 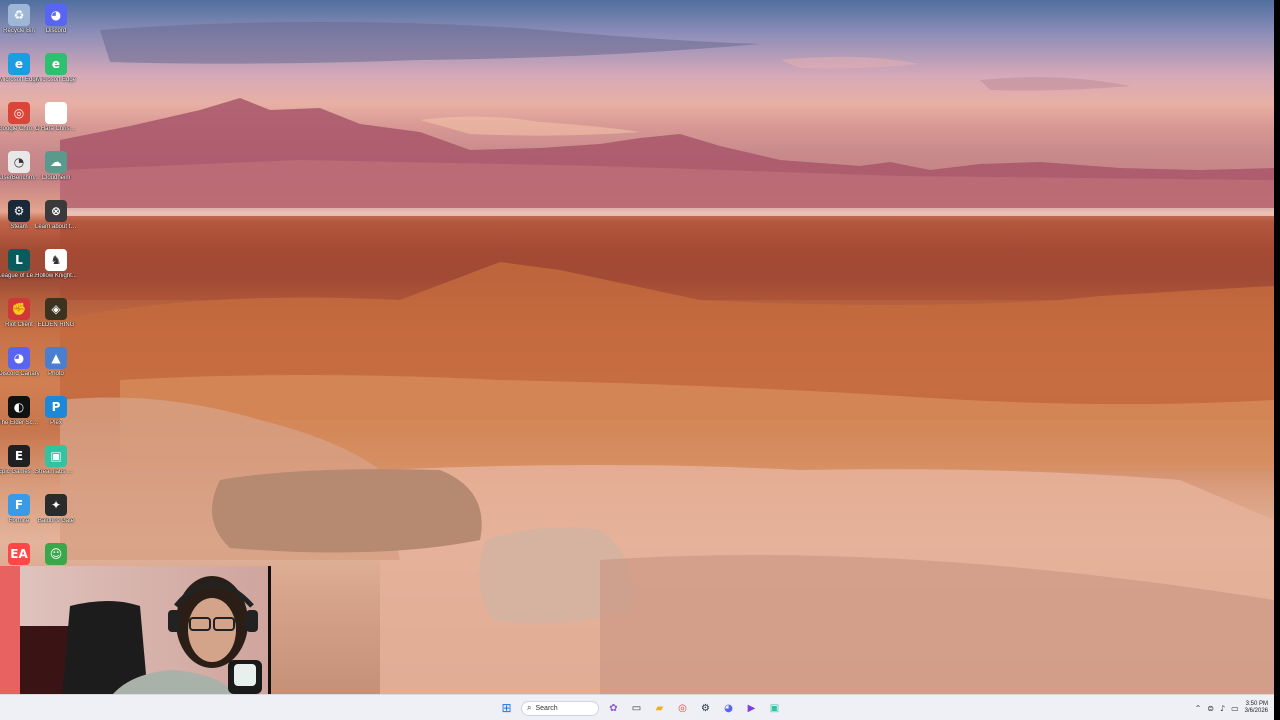 What do you see at coordinates (56, 227) in the screenshot?
I see `desktop-icon-label: Learn about this picture` at bounding box center [56, 227].